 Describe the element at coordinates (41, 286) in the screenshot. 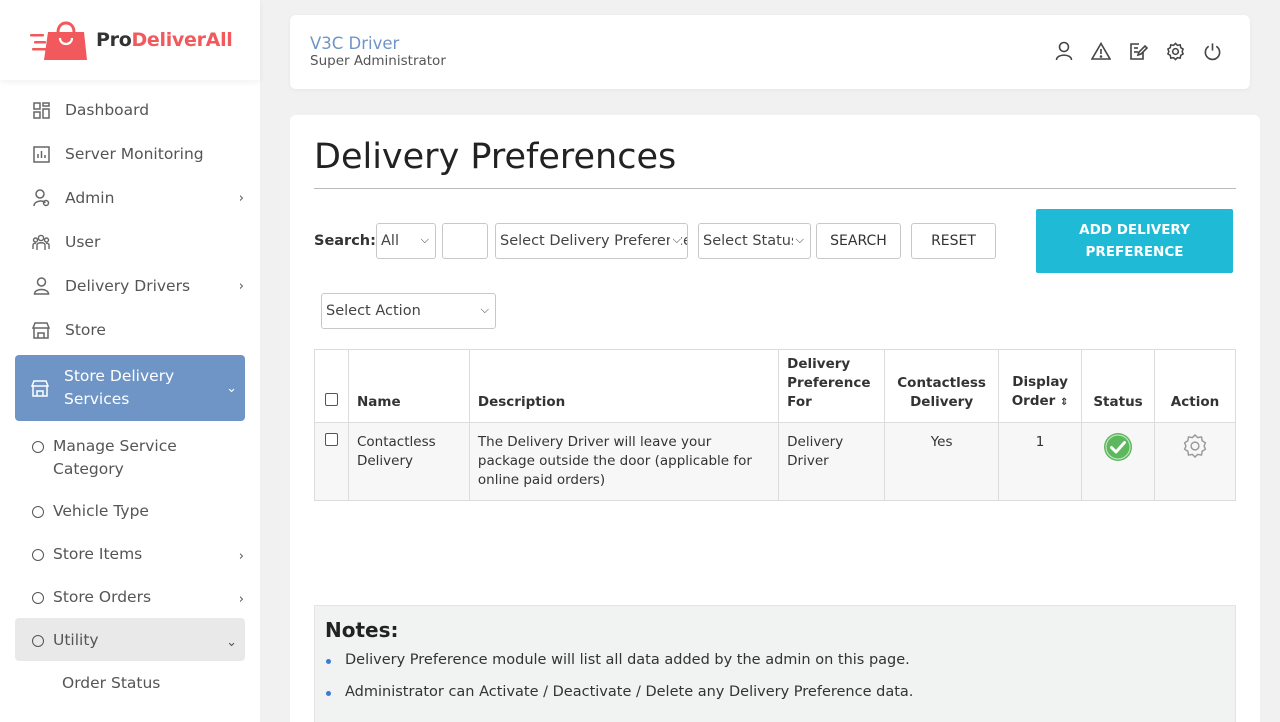

I see `driver-icon` at that location.